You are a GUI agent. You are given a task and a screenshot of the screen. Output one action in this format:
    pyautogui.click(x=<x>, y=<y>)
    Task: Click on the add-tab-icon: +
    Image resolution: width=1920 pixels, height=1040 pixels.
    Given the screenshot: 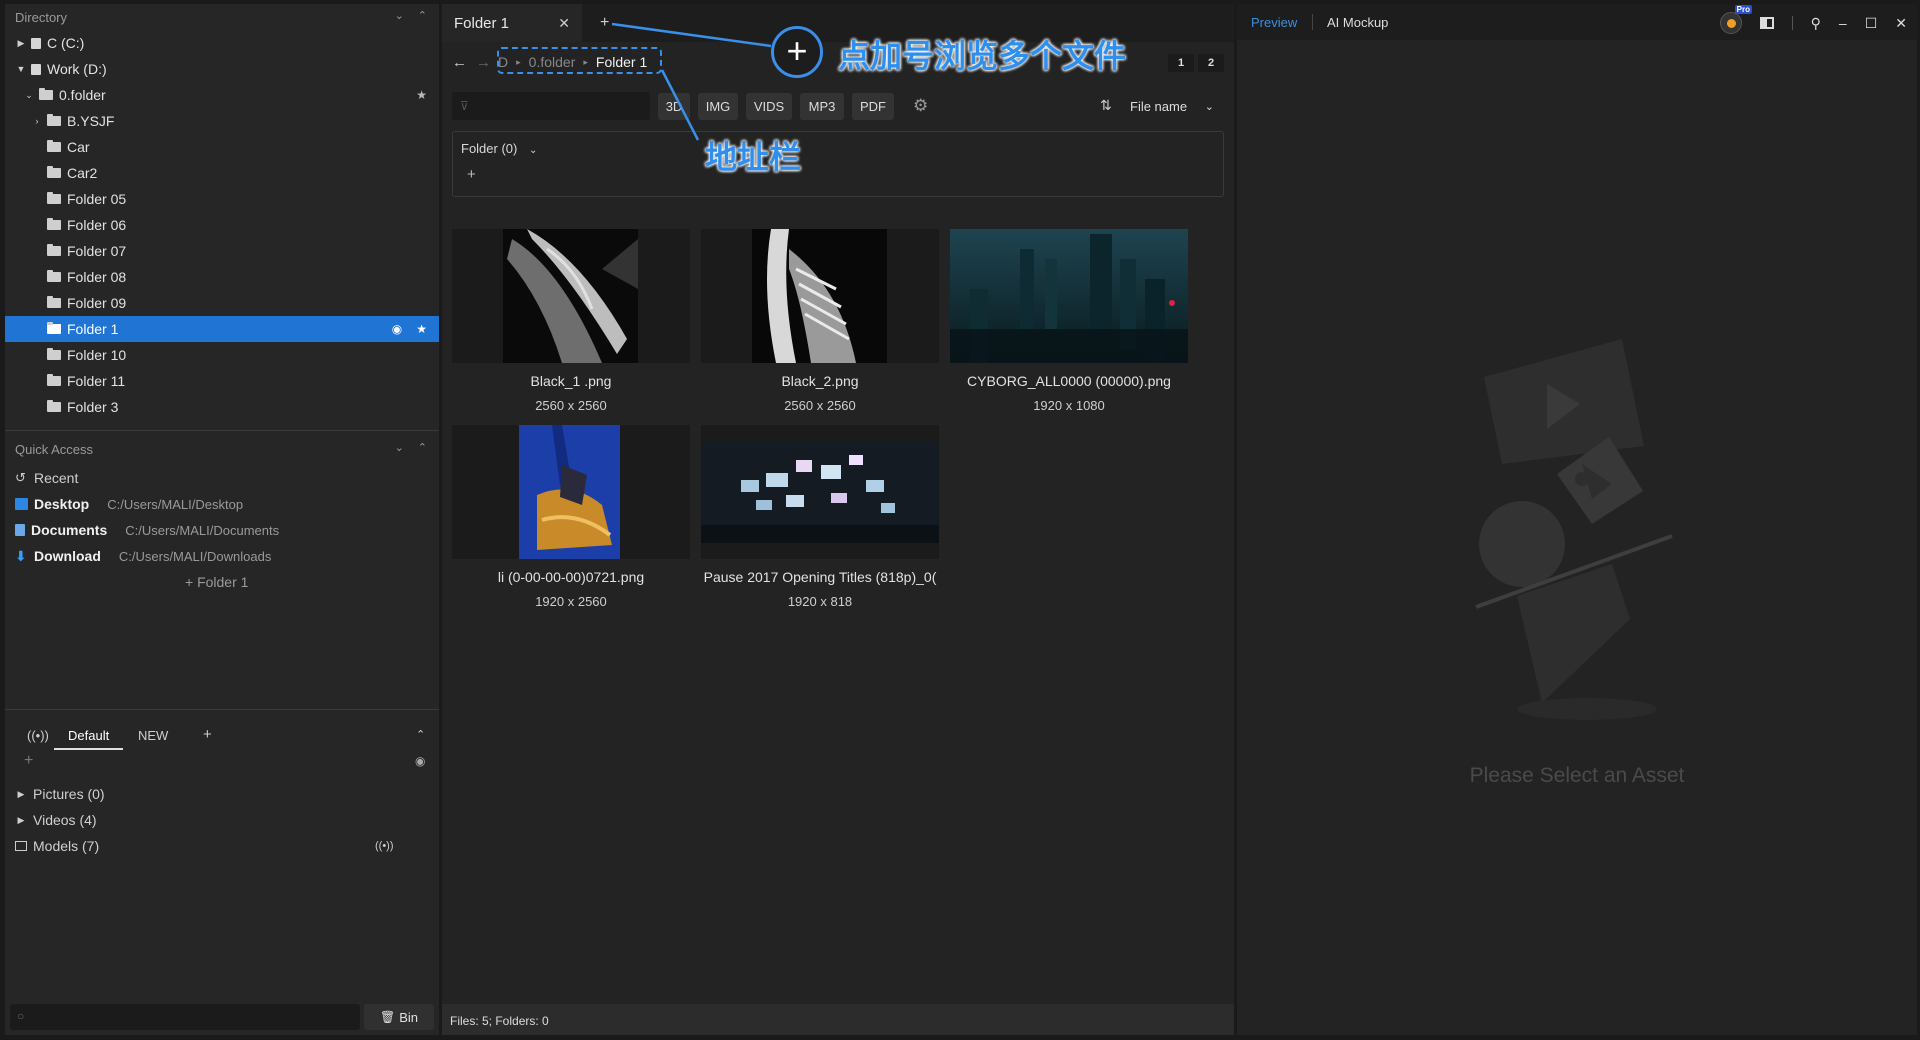 What is the action you would take?
    pyautogui.click(x=207, y=734)
    